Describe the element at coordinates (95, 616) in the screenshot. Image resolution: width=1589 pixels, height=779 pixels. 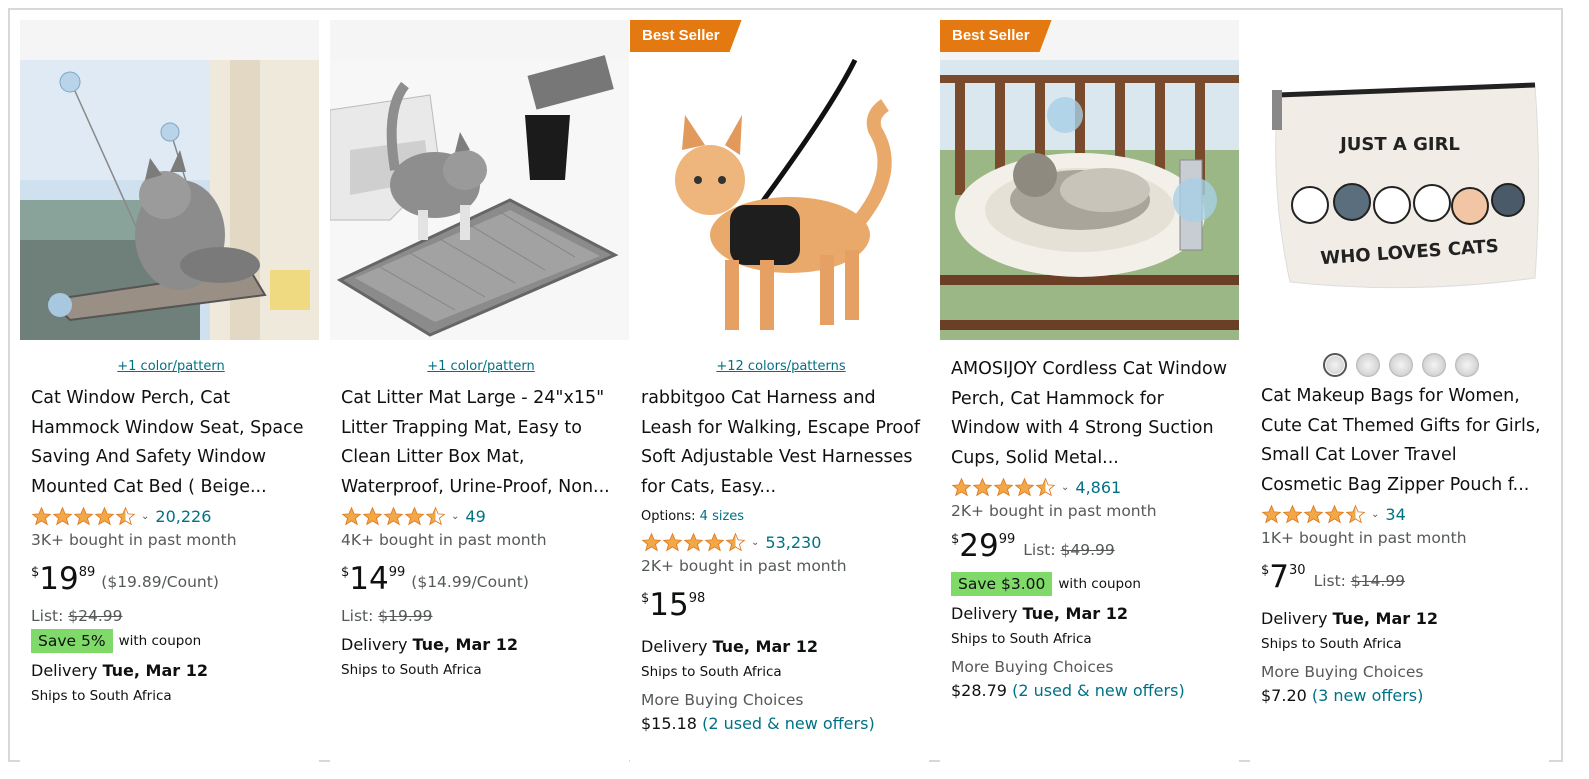
I see `list-price: $24.99` at that location.